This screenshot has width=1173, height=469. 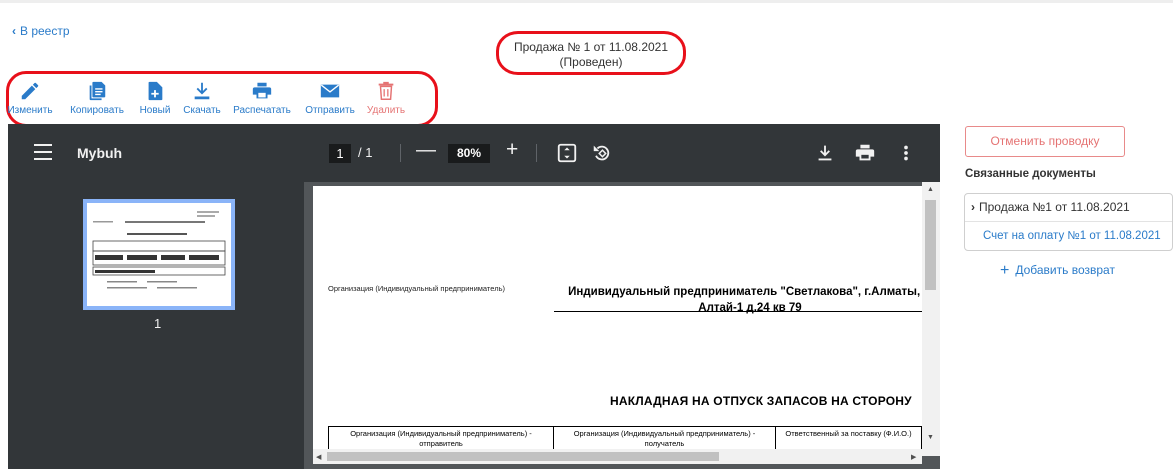 What do you see at coordinates (155, 110) in the screenshot?
I see `new-label: Новый` at bounding box center [155, 110].